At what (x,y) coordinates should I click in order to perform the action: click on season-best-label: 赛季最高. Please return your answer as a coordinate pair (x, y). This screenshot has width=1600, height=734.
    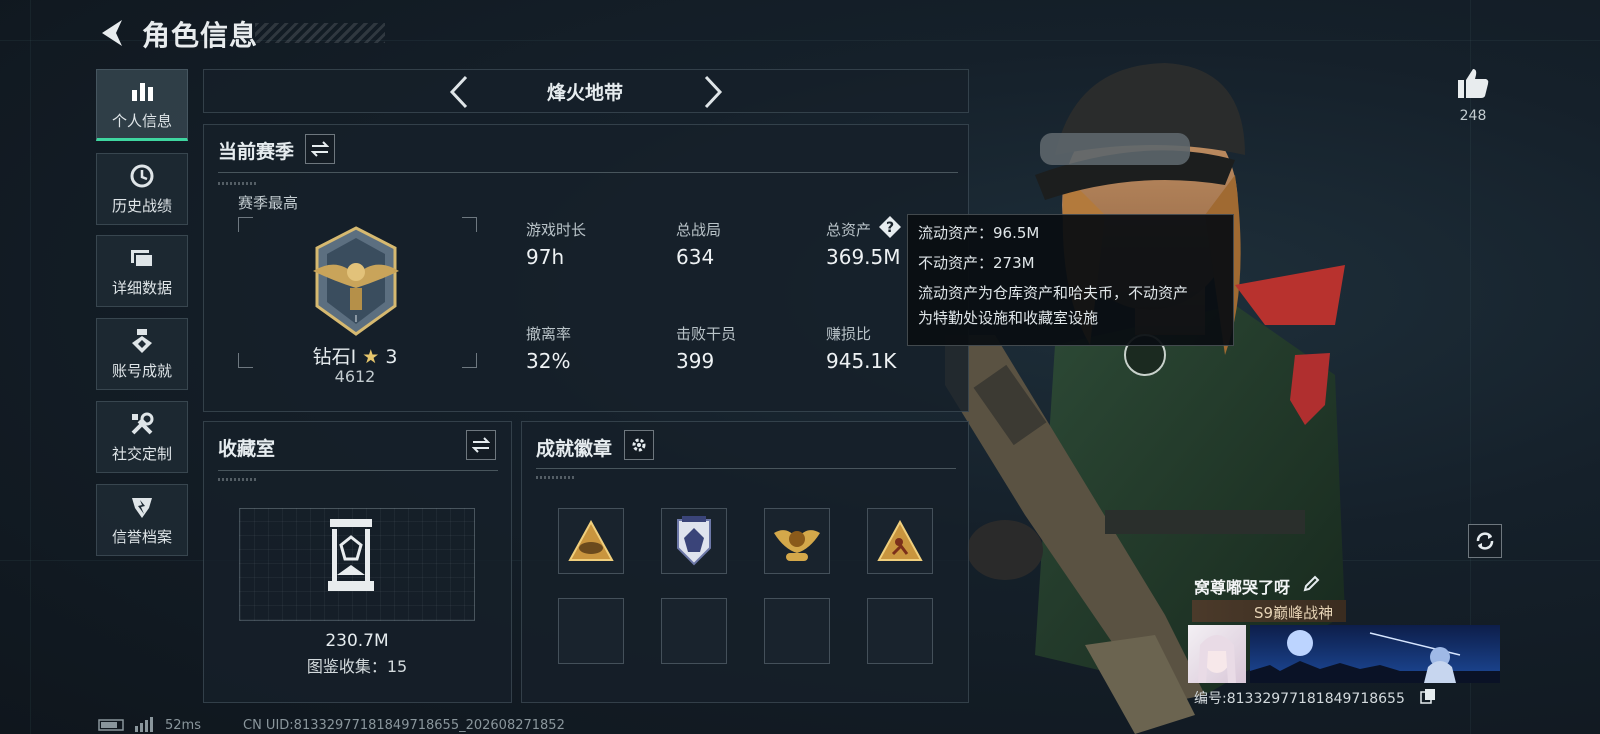
    Looking at the image, I should click on (268, 203).